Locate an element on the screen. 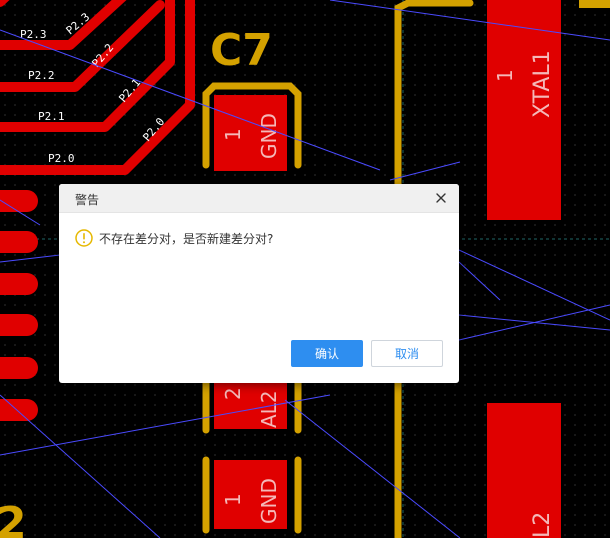  warning-icon is located at coordinates (84, 238).